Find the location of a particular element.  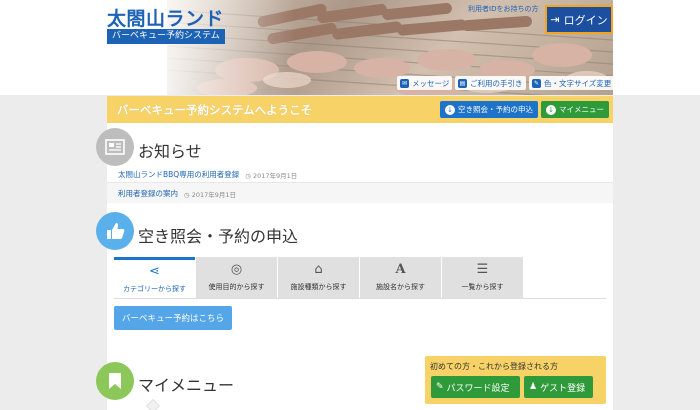

mymenu-shortcut-button: ↓ マイメニュー is located at coordinates (575, 109).